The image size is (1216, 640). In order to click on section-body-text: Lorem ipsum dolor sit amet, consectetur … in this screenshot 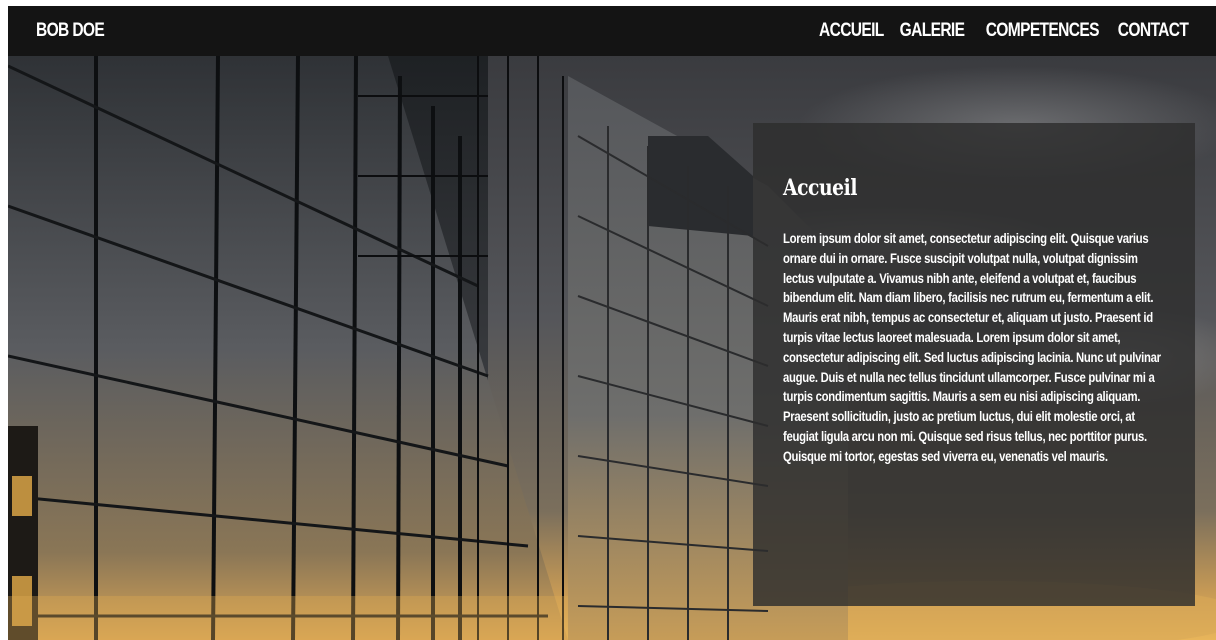, I will do `click(972, 347)`.